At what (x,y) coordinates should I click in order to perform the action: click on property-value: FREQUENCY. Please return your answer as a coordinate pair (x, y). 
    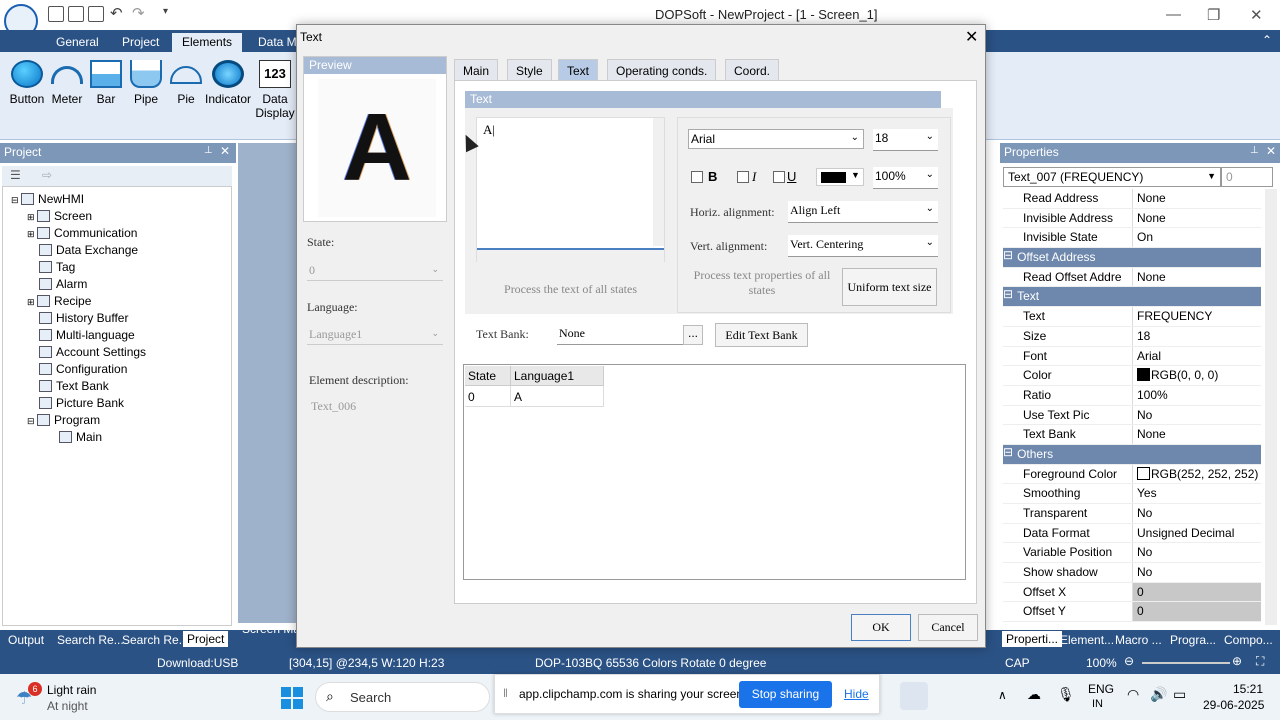
    Looking at the image, I should click on (1197, 316).